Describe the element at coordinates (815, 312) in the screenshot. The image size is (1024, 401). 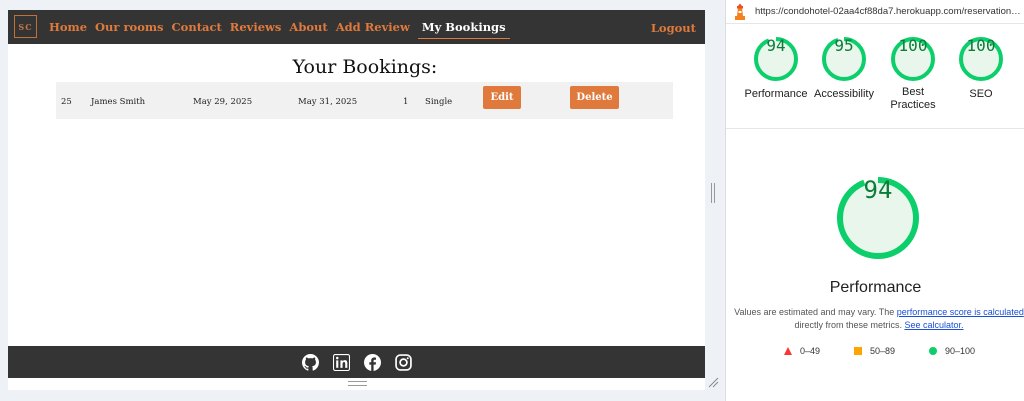
I see `desc-prefix: Values are estimated and may vary. The` at that location.